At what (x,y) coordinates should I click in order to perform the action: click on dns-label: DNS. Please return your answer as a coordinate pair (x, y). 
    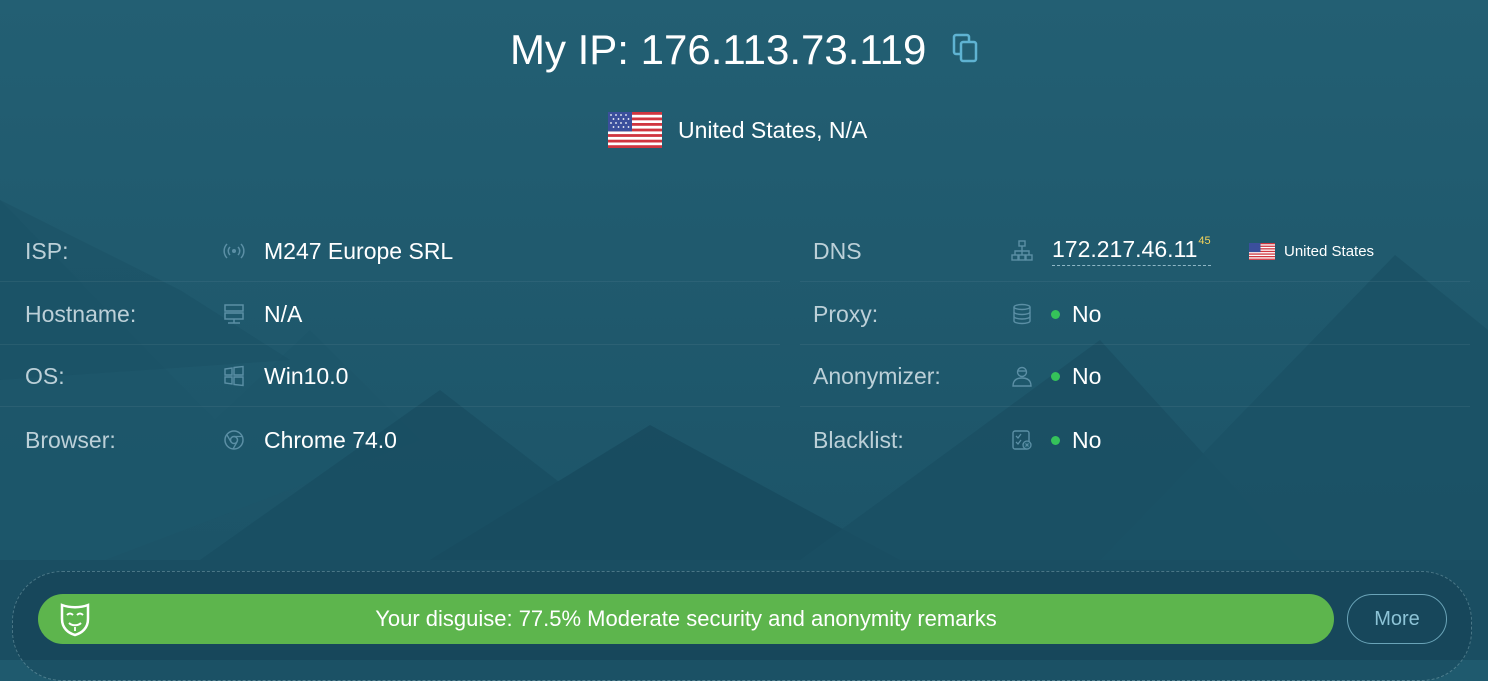
    Looking at the image, I should click on (837, 250).